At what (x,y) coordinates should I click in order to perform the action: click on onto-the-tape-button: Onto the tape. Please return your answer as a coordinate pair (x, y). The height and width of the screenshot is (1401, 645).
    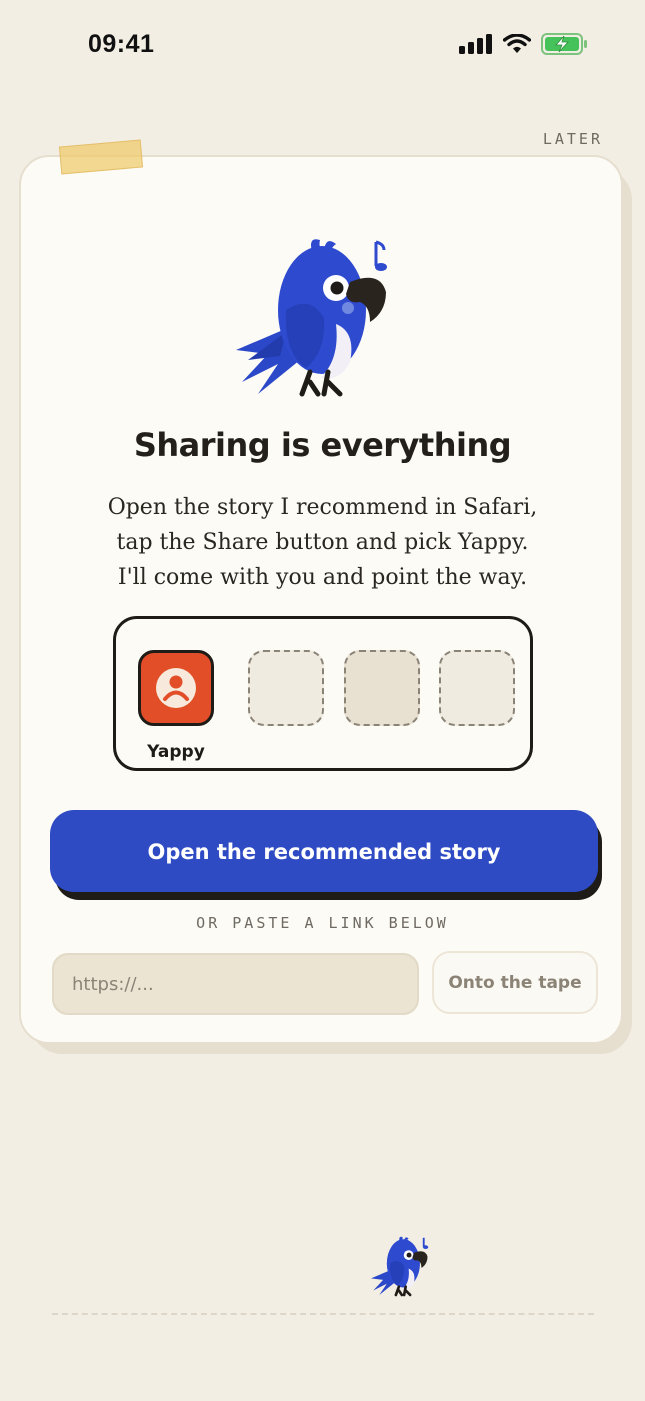
    Looking at the image, I should click on (515, 982).